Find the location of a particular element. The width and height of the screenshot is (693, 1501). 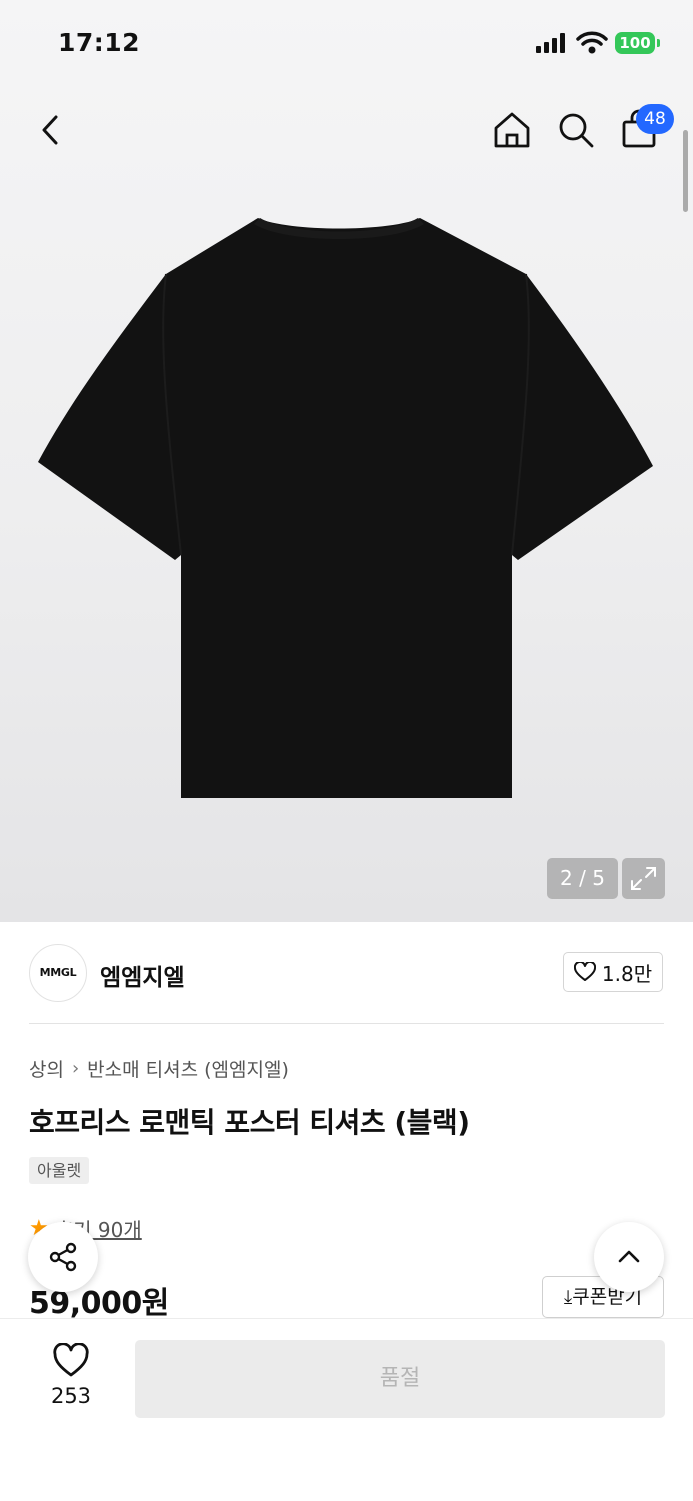

image-counter: 2 / 5 is located at coordinates (582, 878).